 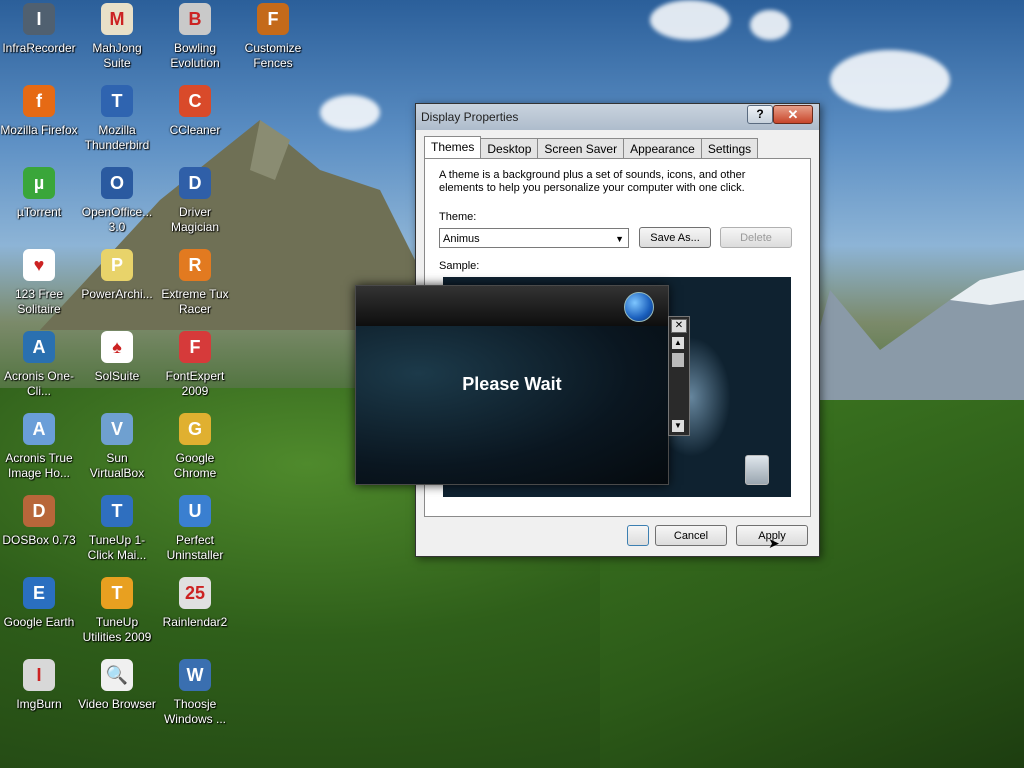 I want to click on desktop-shortcut: B Bowling Evolution, so click(x=195, y=37).